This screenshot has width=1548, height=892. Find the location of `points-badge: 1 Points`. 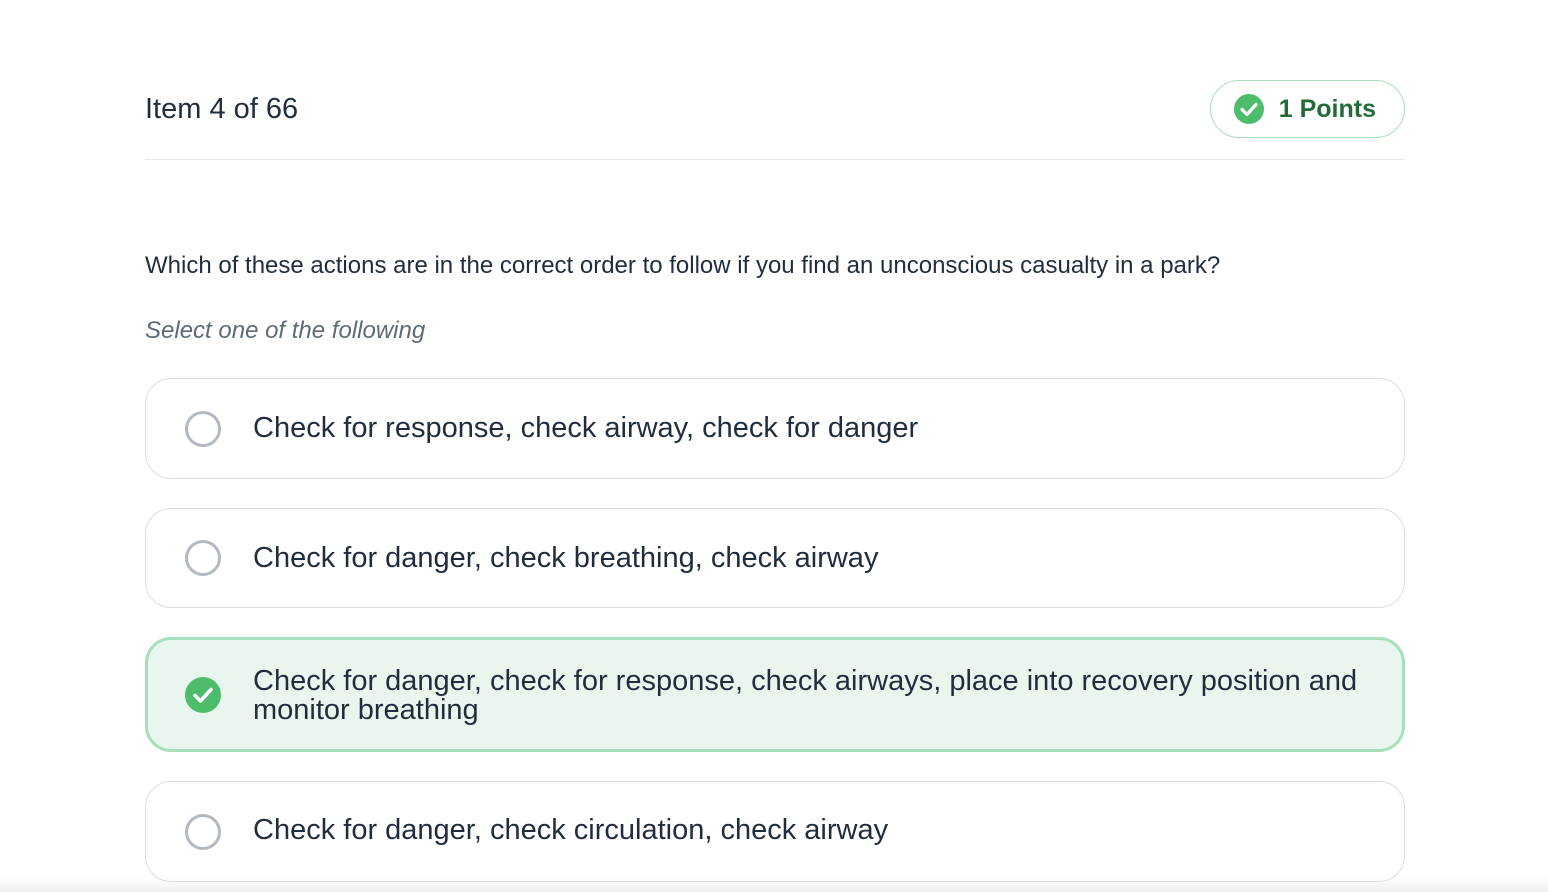

points-badge: 1 Points is located at coordinates (1307, 109).